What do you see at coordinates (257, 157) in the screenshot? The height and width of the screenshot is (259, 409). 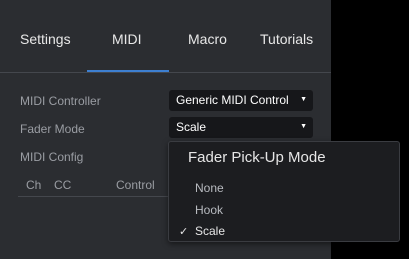 I see `popup-title: Fader Pick-Up Mode` at bounding box center [257, 157].